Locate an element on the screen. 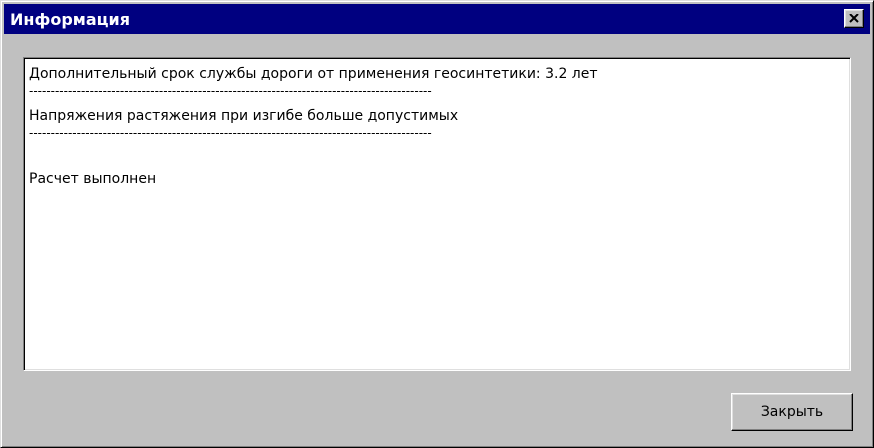 The width and height of the screenshot is (874, 448). title-close-button is located at coordinates (854, 18).